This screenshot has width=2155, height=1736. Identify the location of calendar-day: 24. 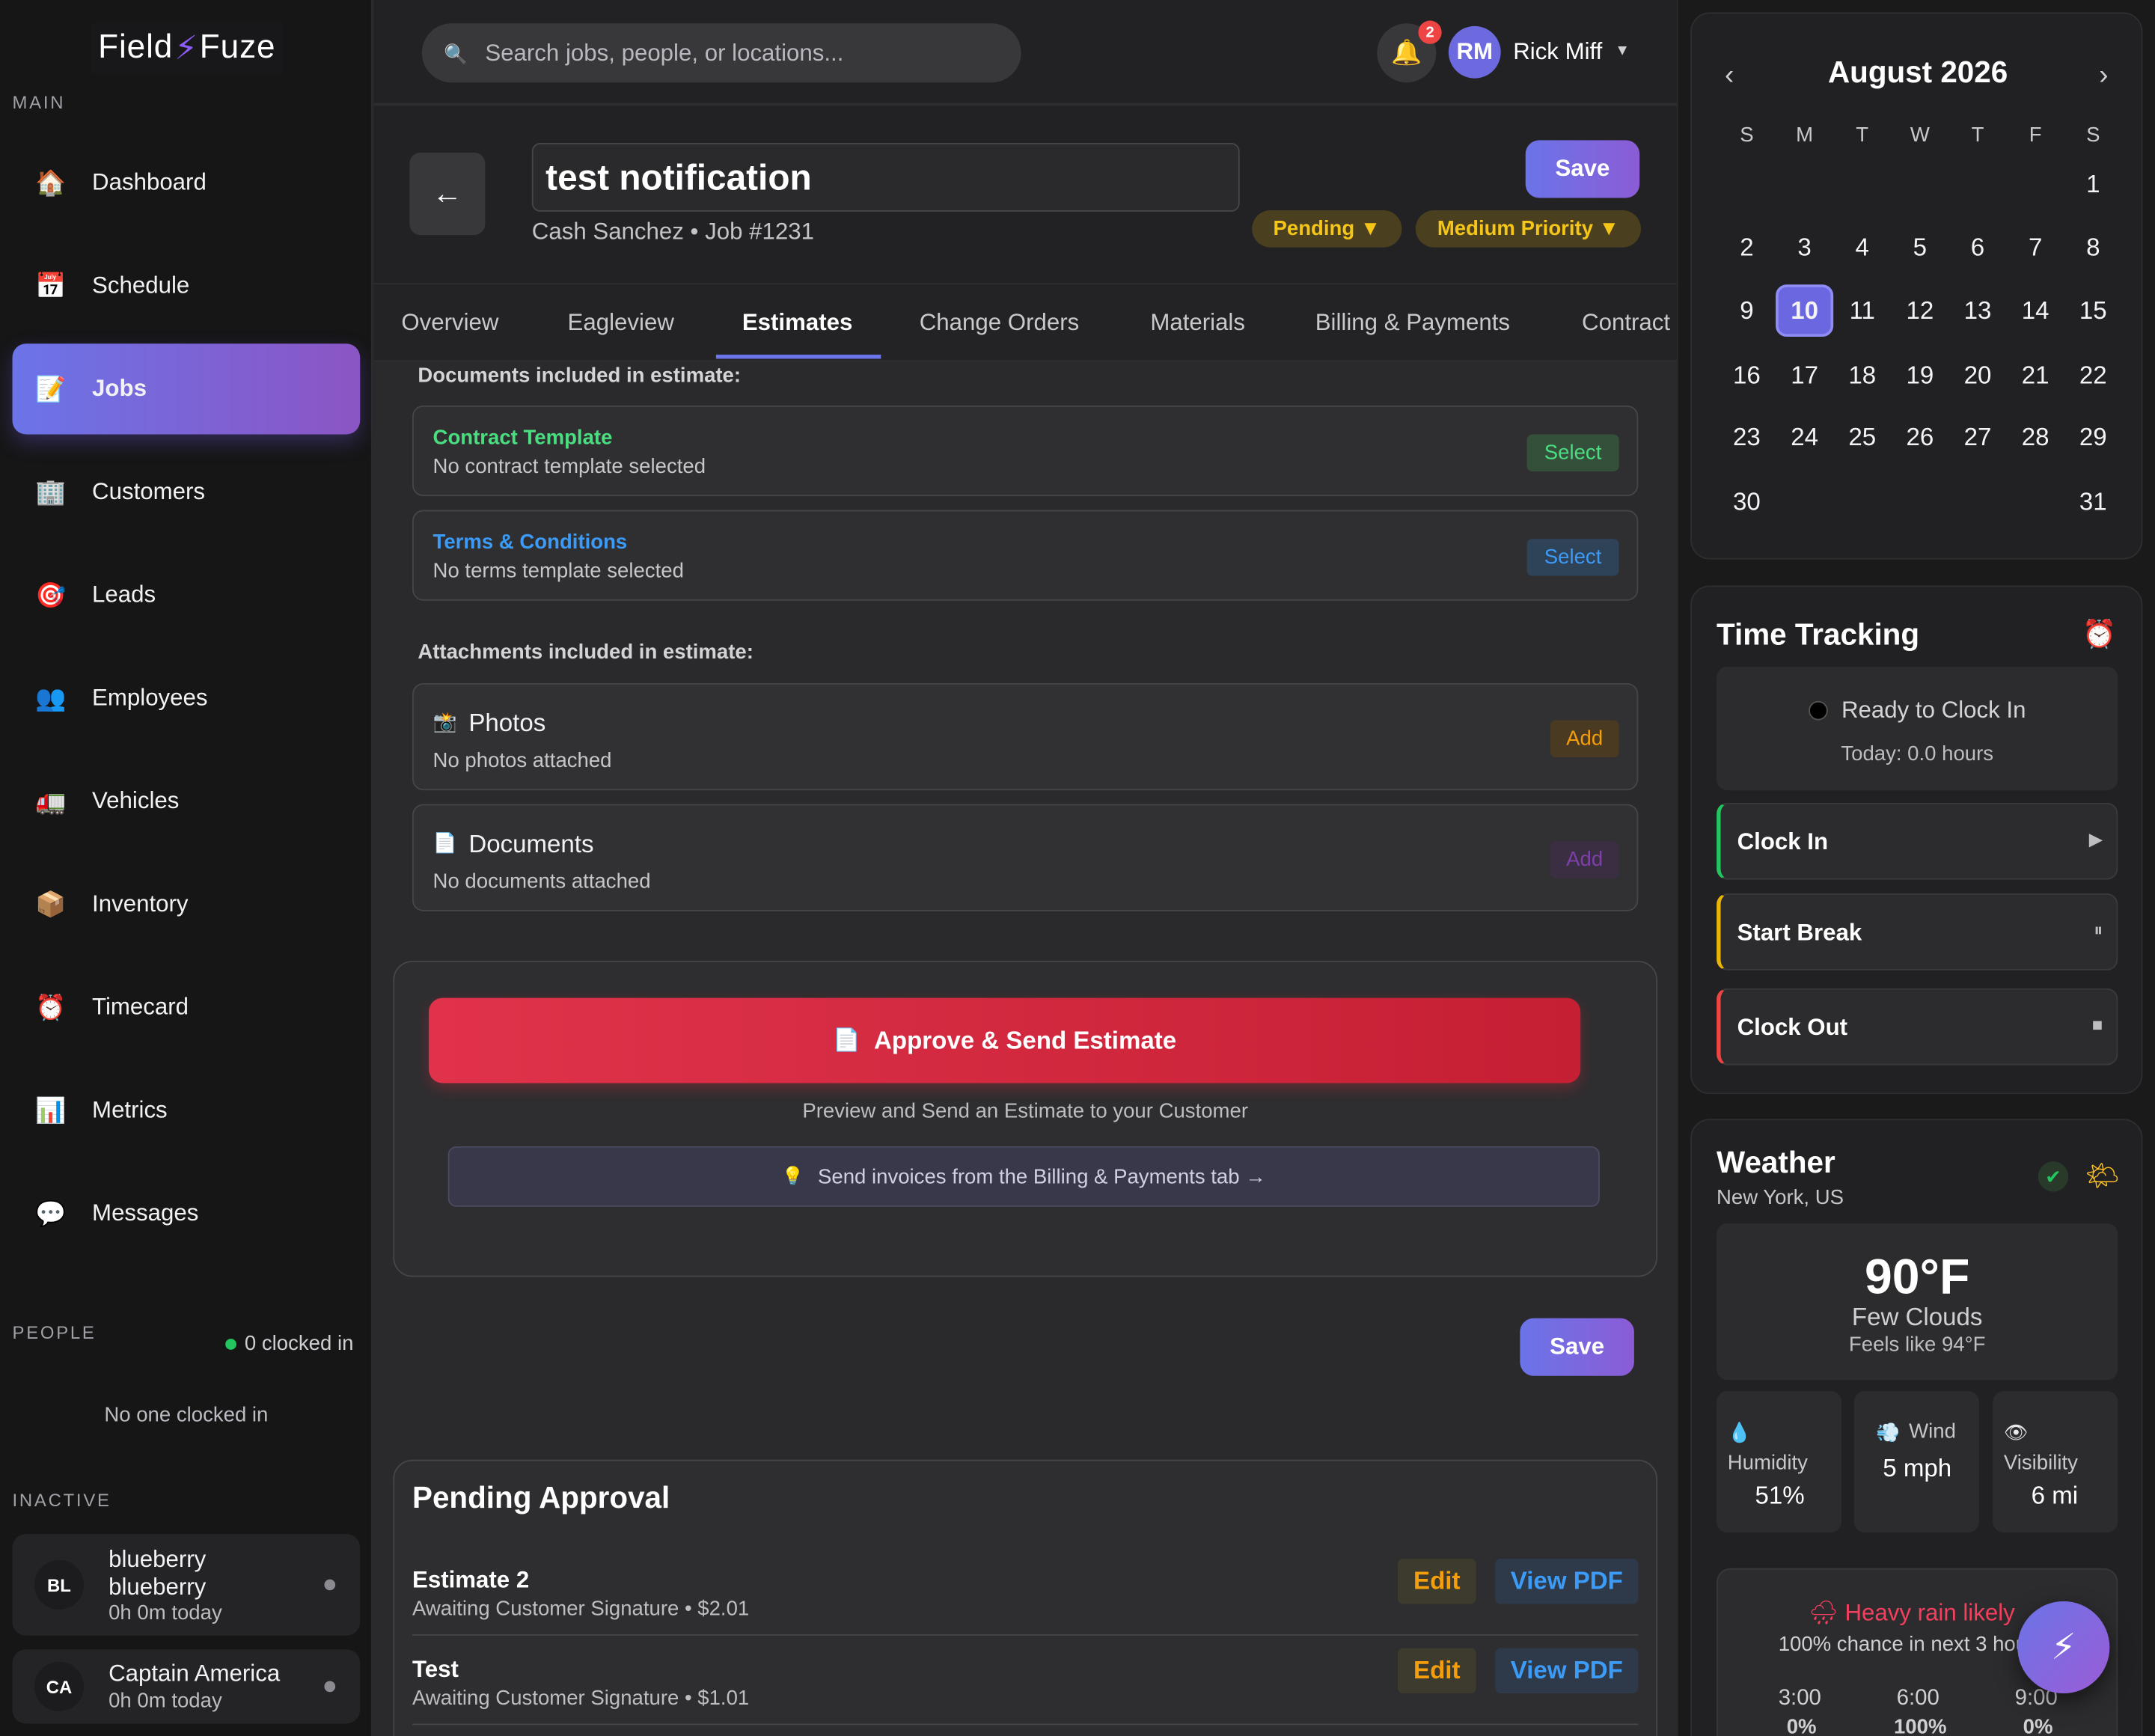
(1804, 437).